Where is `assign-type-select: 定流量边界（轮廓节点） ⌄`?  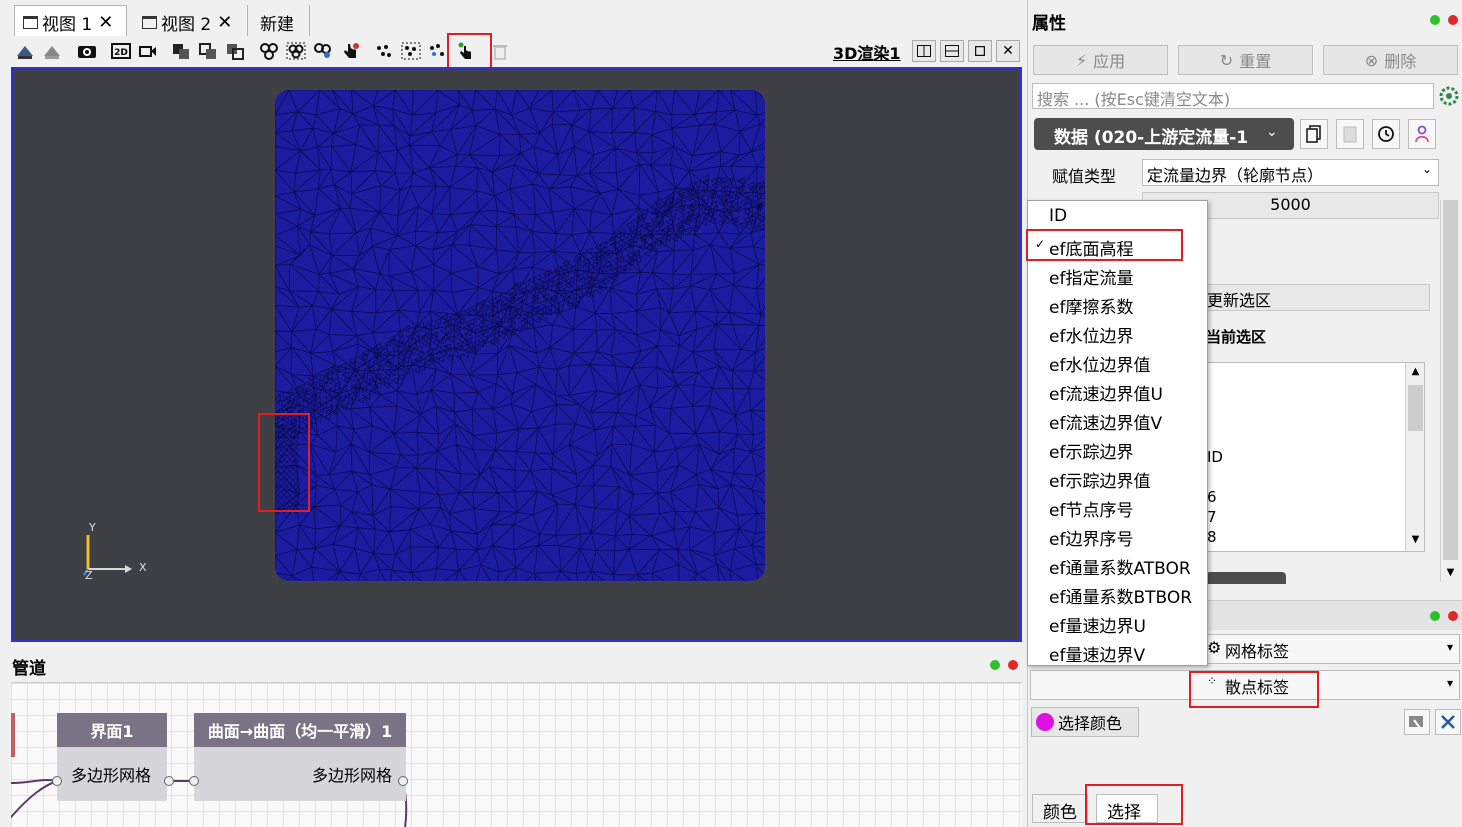
assign-type-select: 定流量边界（轮廓节点） ⌄ is located at coordinates (1290, 172).